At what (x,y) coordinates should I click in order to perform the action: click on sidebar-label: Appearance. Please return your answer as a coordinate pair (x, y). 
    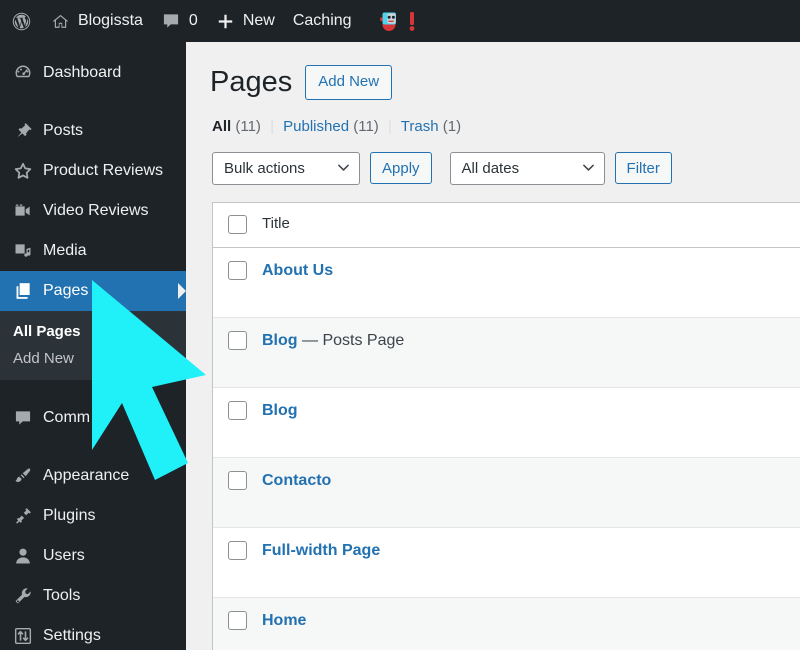
    Looking at the image, I should click on (86, 475).